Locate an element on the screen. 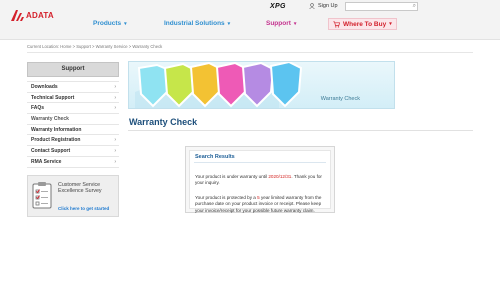  nav-where-label: Where To Buy is located at coordinates (365, 24).